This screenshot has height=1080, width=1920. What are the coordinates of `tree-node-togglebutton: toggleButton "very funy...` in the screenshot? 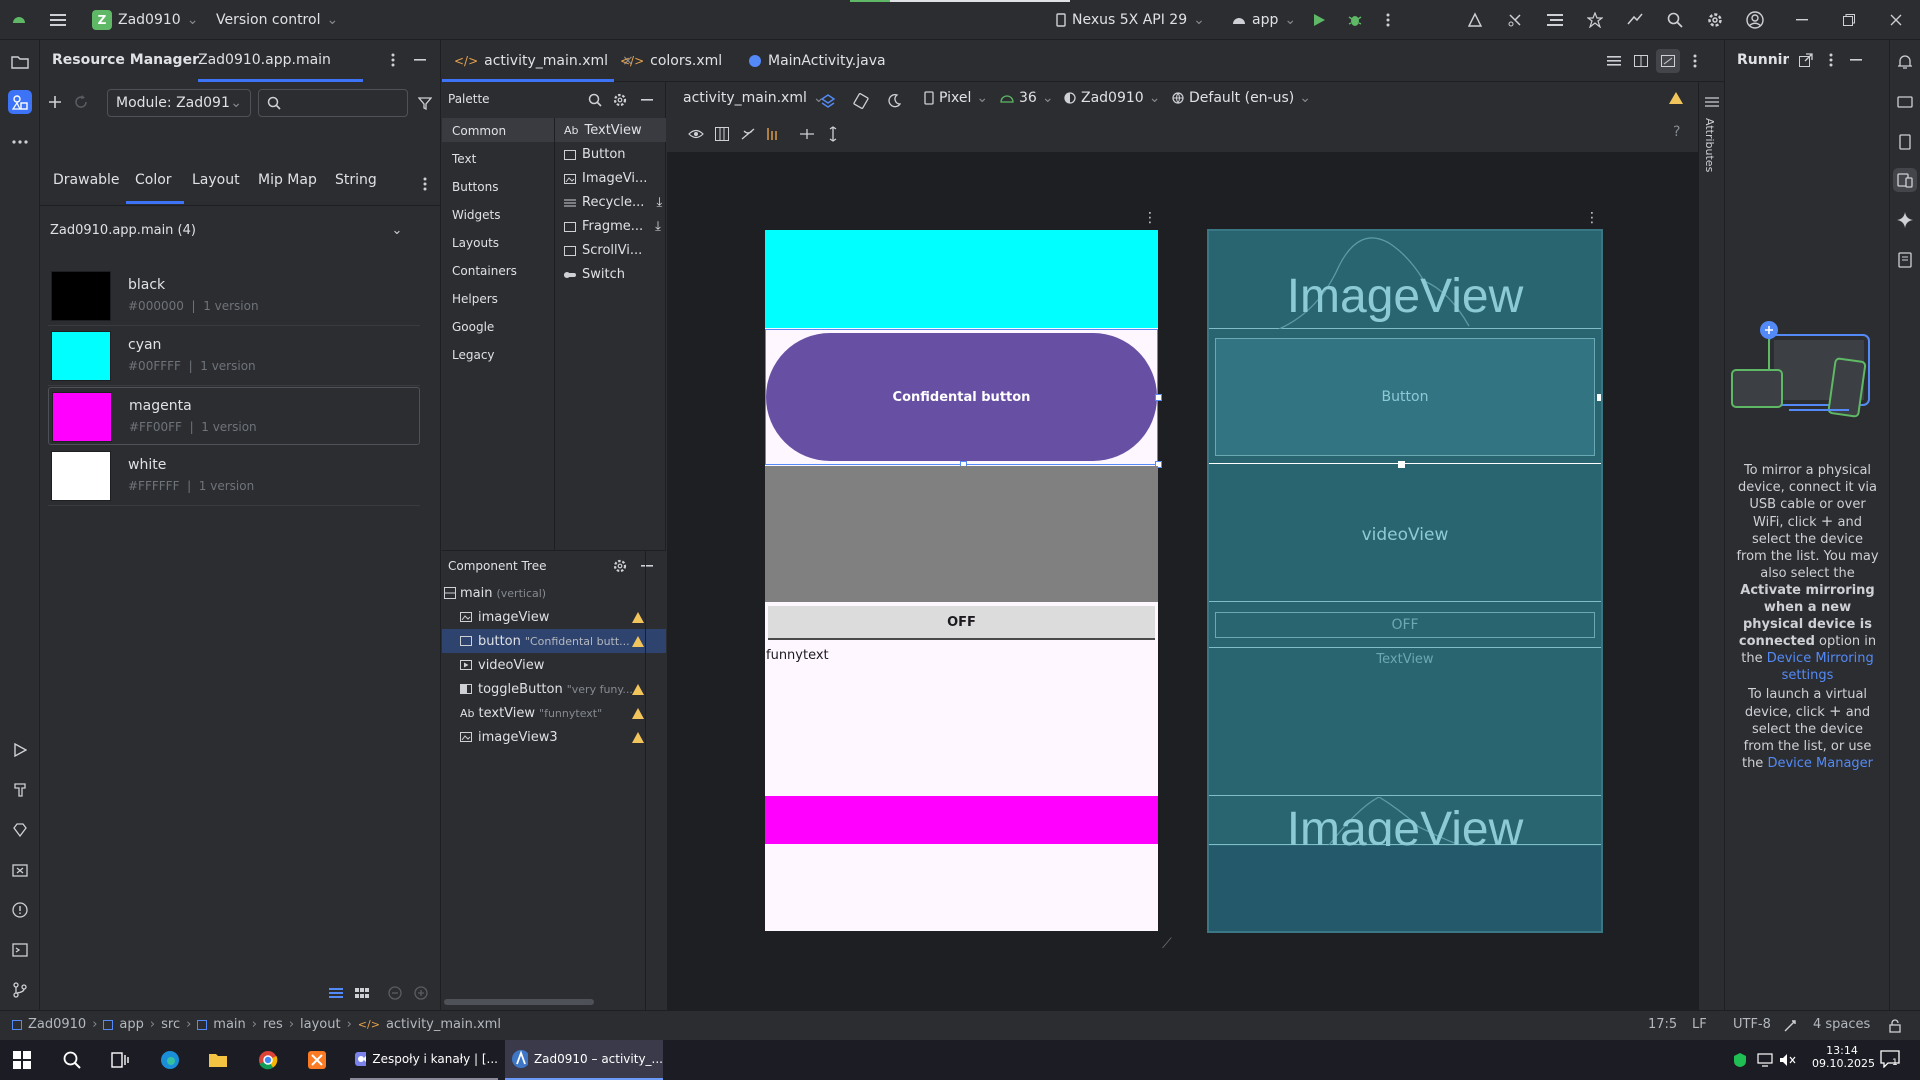 It's located at (554, 689).